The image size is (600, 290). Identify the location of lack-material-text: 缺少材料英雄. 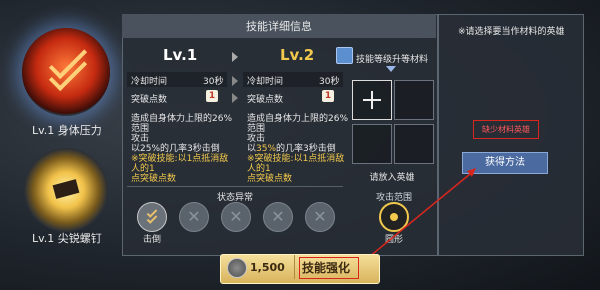
(506, 129).